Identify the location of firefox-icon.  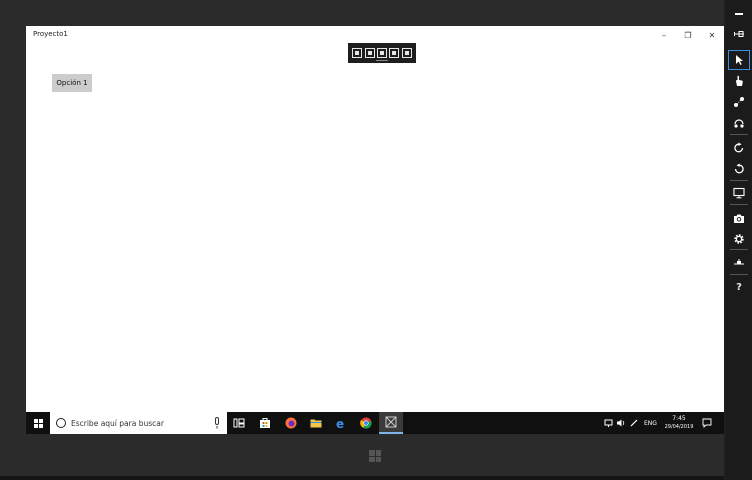
(291, 423).